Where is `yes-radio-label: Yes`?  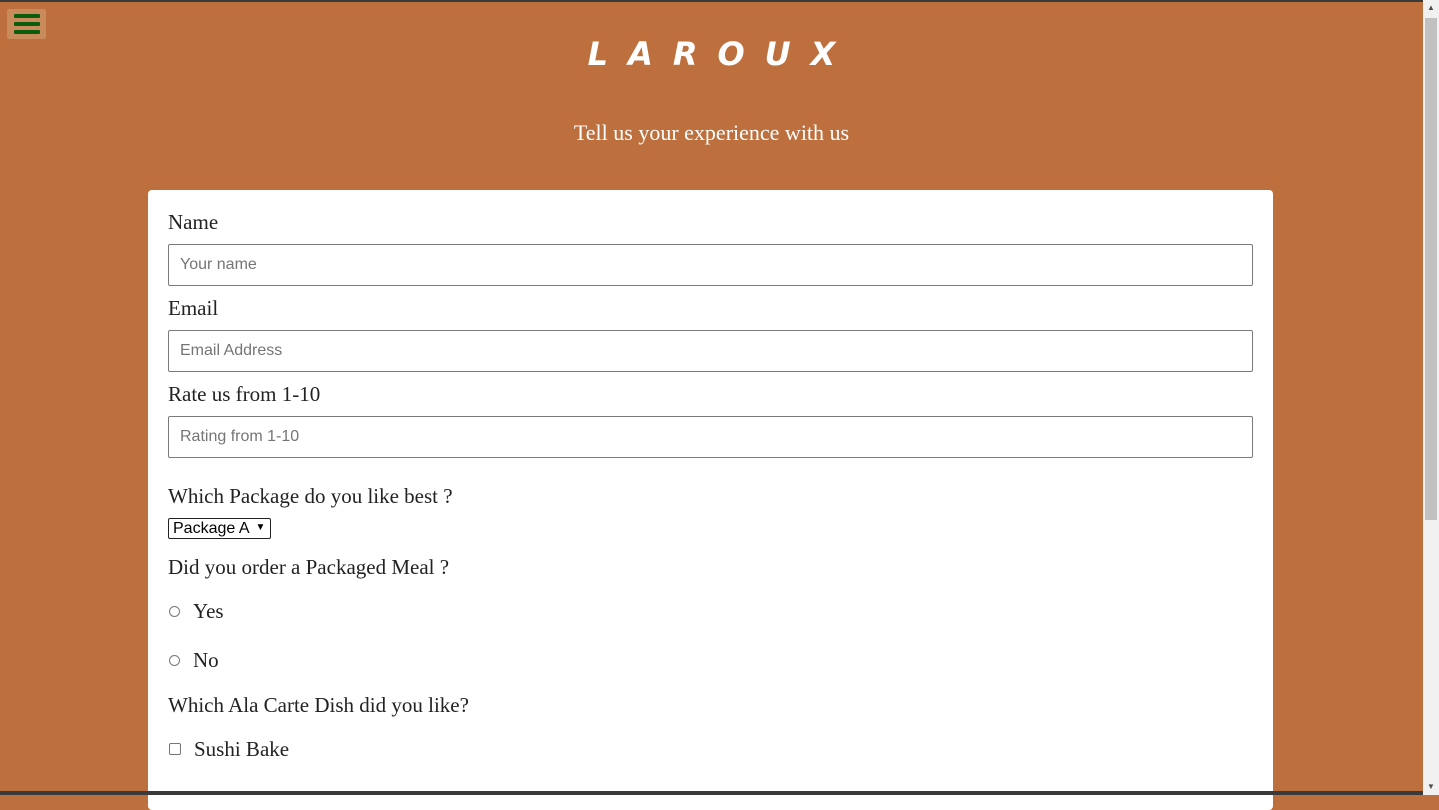
yes-radio-label: Yes is located at coordinates (208, 611).